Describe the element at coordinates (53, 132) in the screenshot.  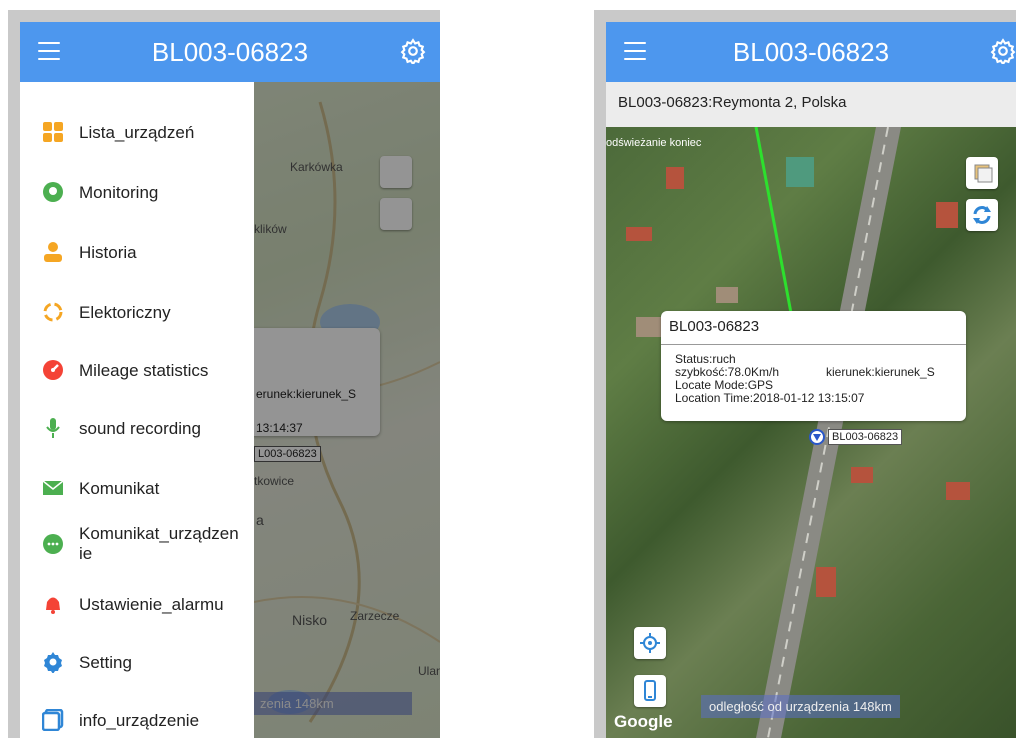
I see `grid-icon` at that location.